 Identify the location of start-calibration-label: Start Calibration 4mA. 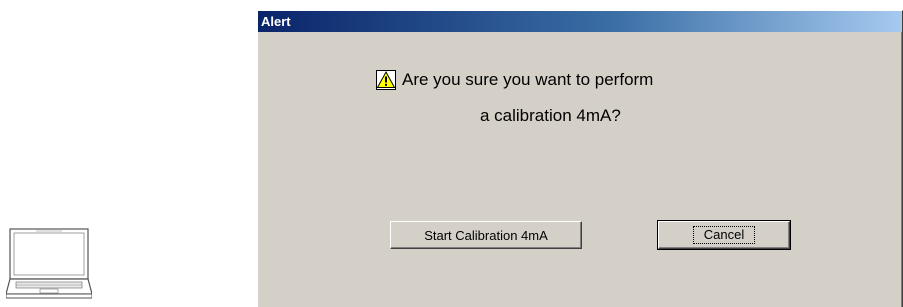
(486, 235).